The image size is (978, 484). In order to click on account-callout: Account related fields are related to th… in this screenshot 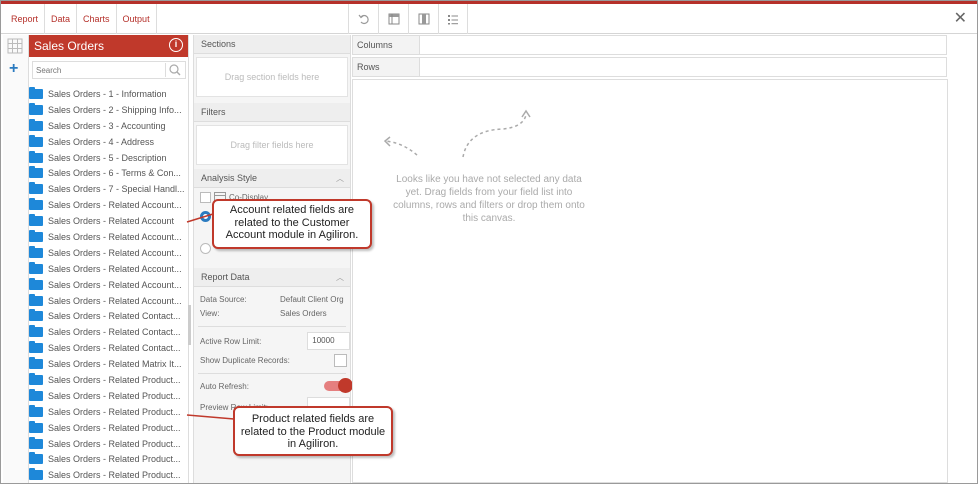, I will do `click(292, 224)`.